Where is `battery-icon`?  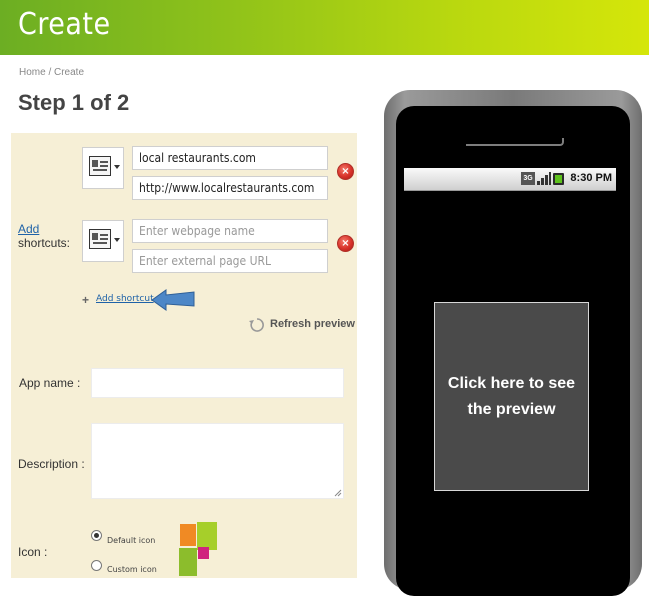
battery-icon is located at coordinates (558, 179).